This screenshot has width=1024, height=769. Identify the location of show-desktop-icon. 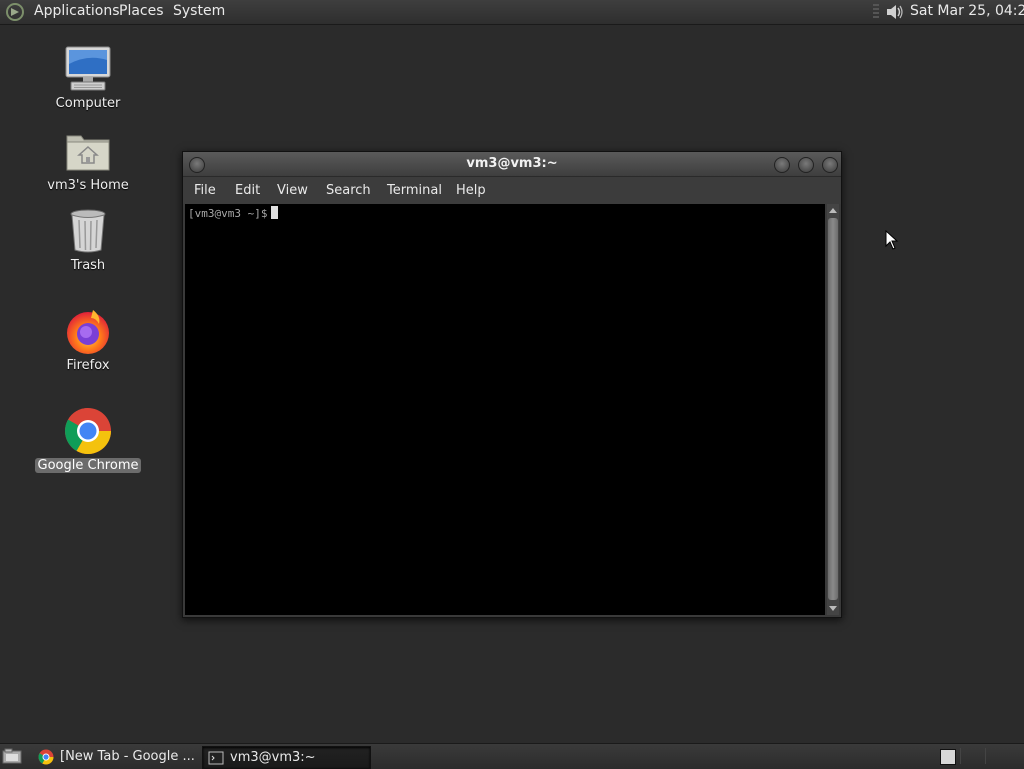
(12, 756).